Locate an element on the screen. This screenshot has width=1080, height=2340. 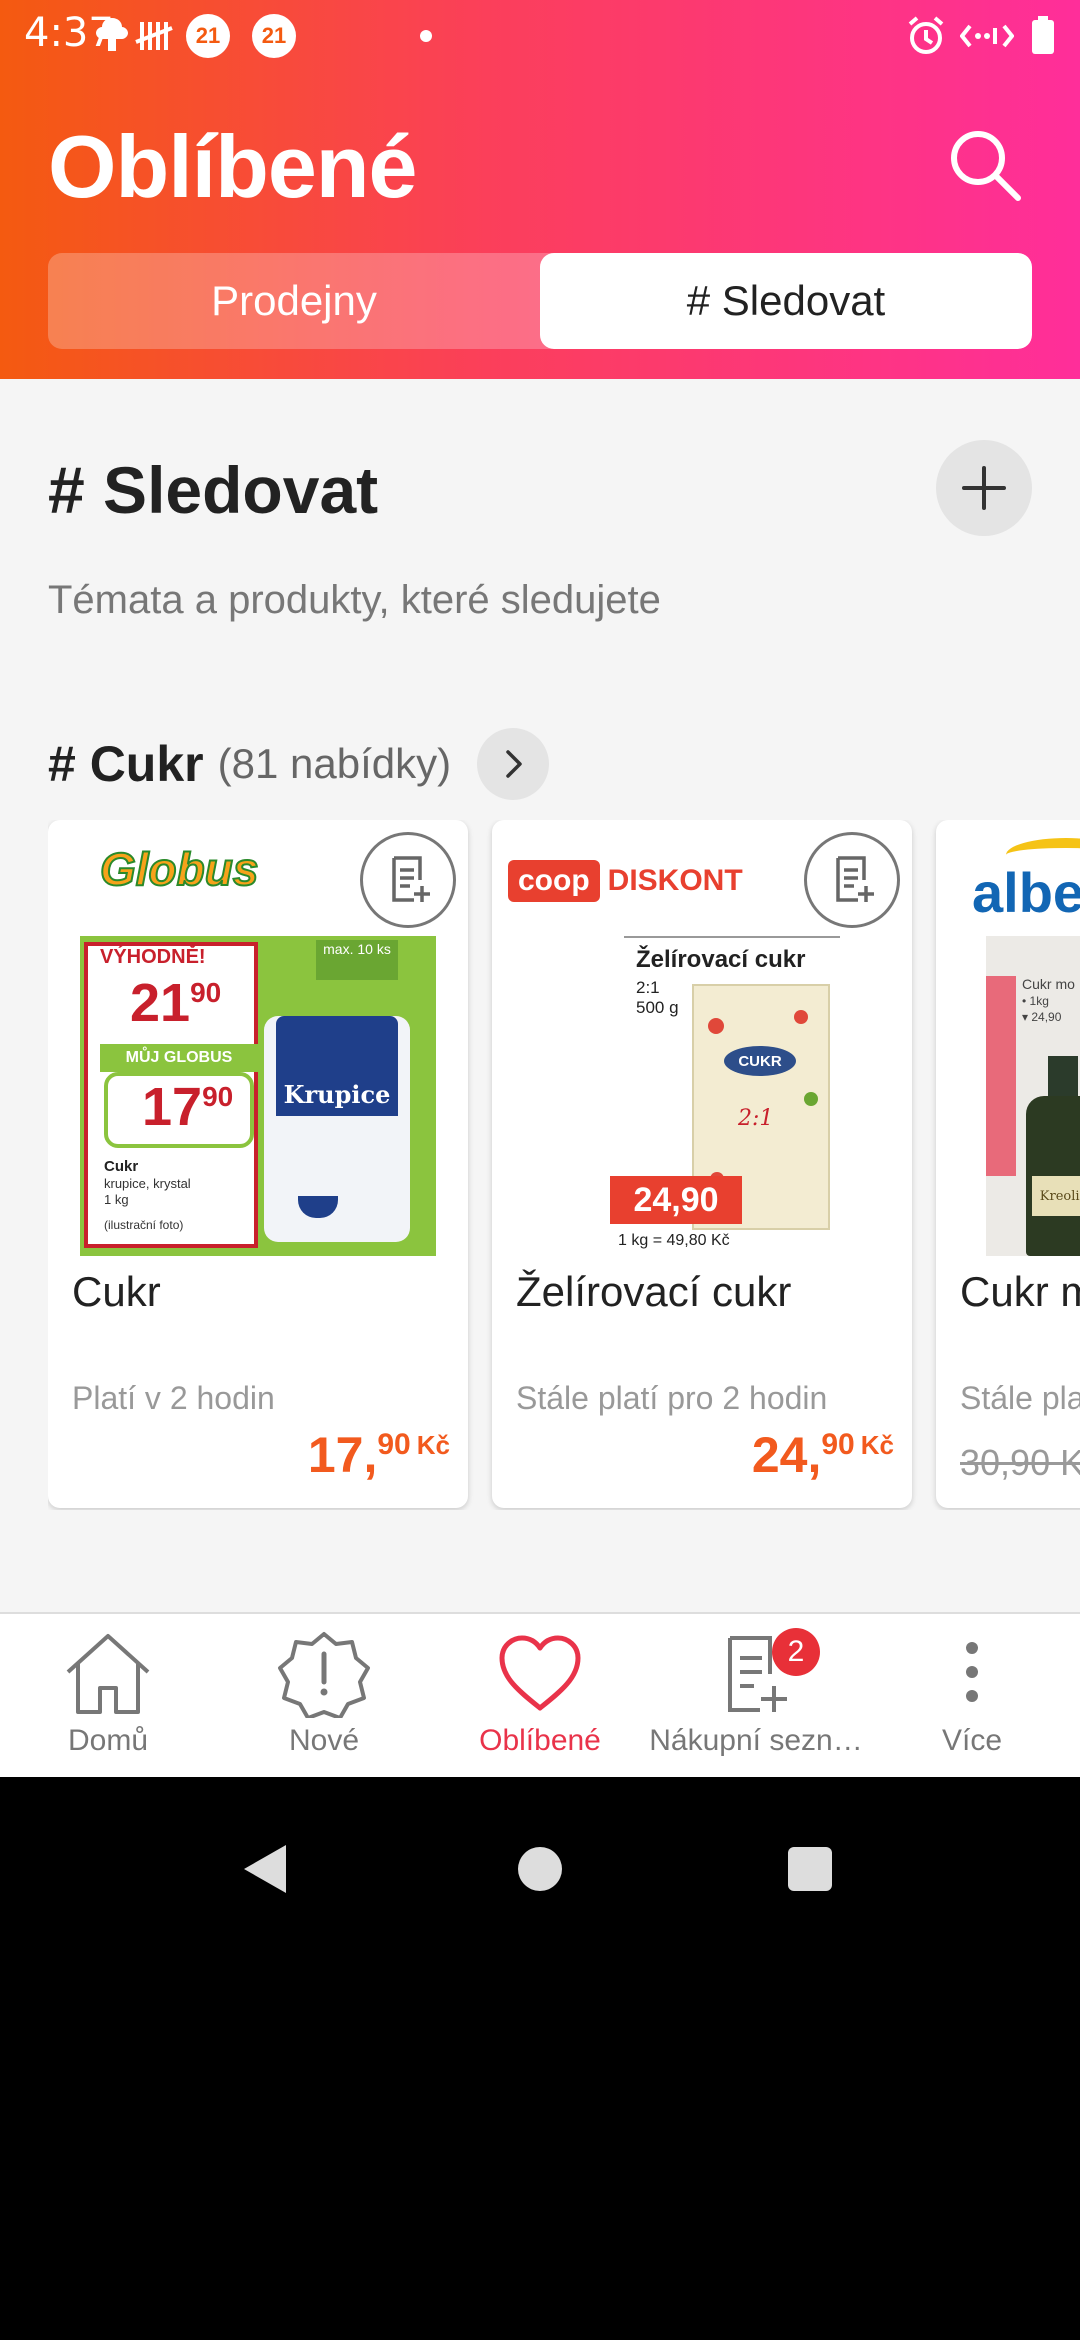
image-ratio: 2:1 is located at coordinates (648, 987).